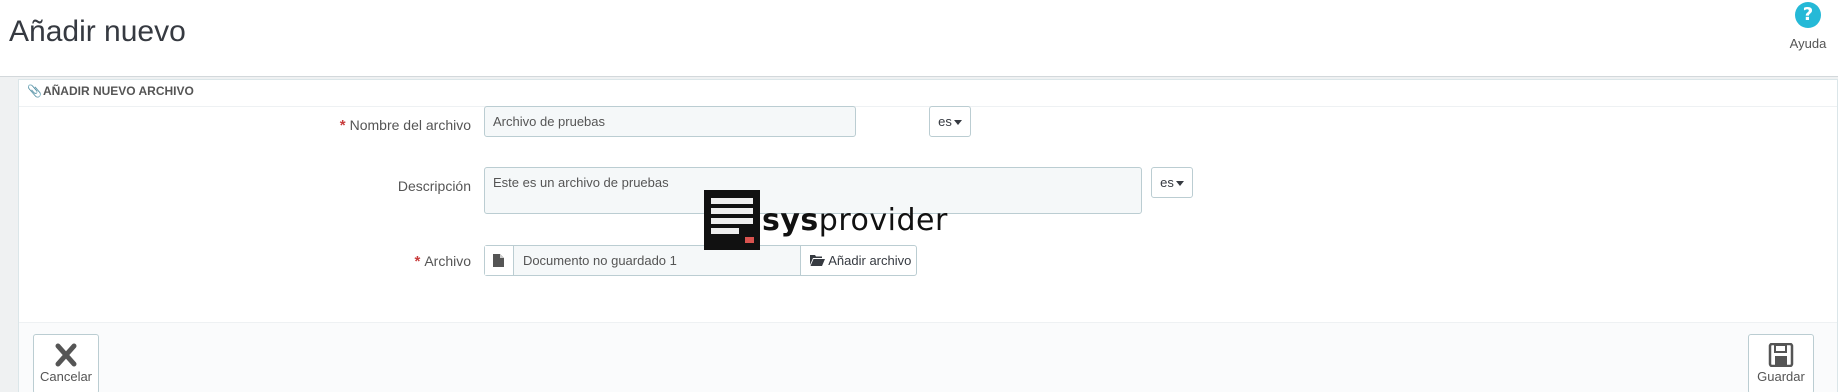  What do you see at coordinates (818, 260) in the screenshot?
I see `folder-open-icon` at bounding box center [818, 260].